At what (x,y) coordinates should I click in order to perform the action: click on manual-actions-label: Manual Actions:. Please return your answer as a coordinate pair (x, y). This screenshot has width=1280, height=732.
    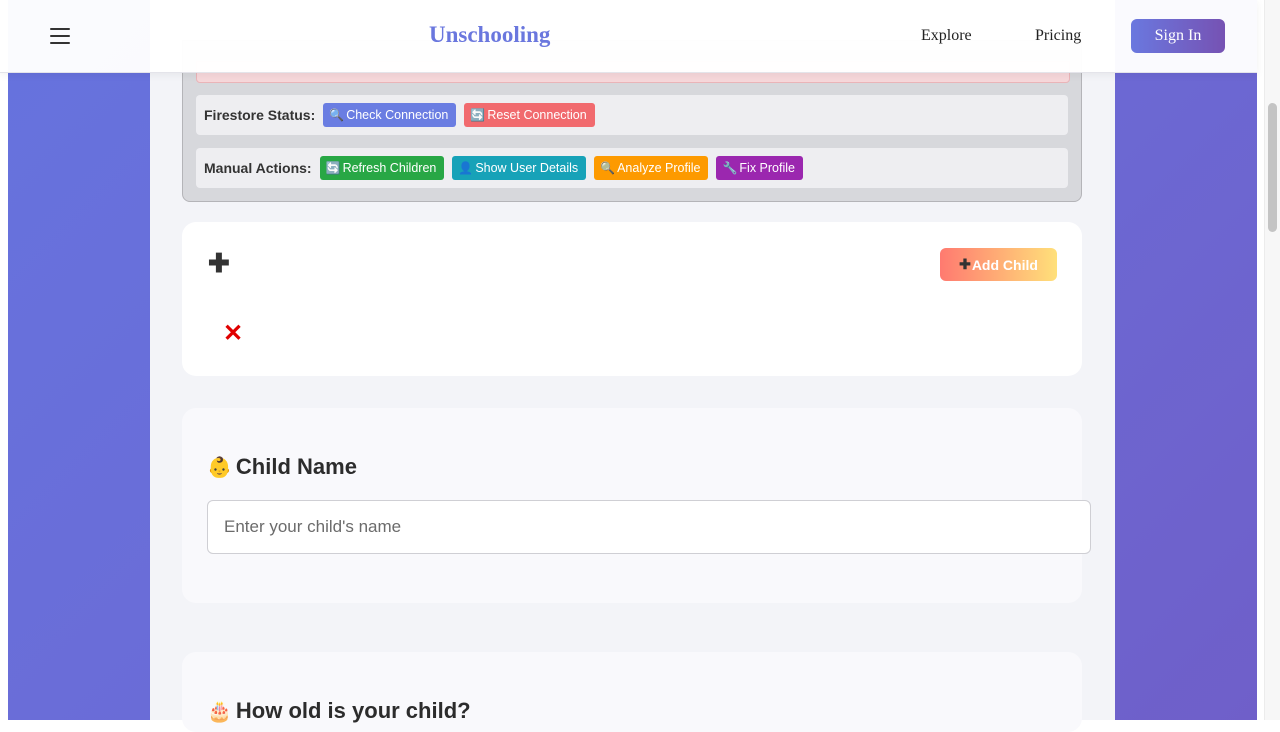
    Looking at the image, I should click on (258, 168).